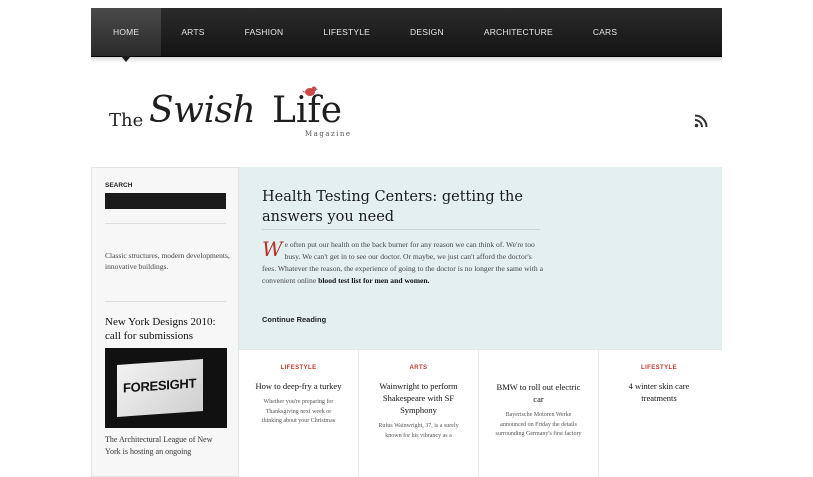  I want to click on logo-swish: Swish, so click(202, 110).